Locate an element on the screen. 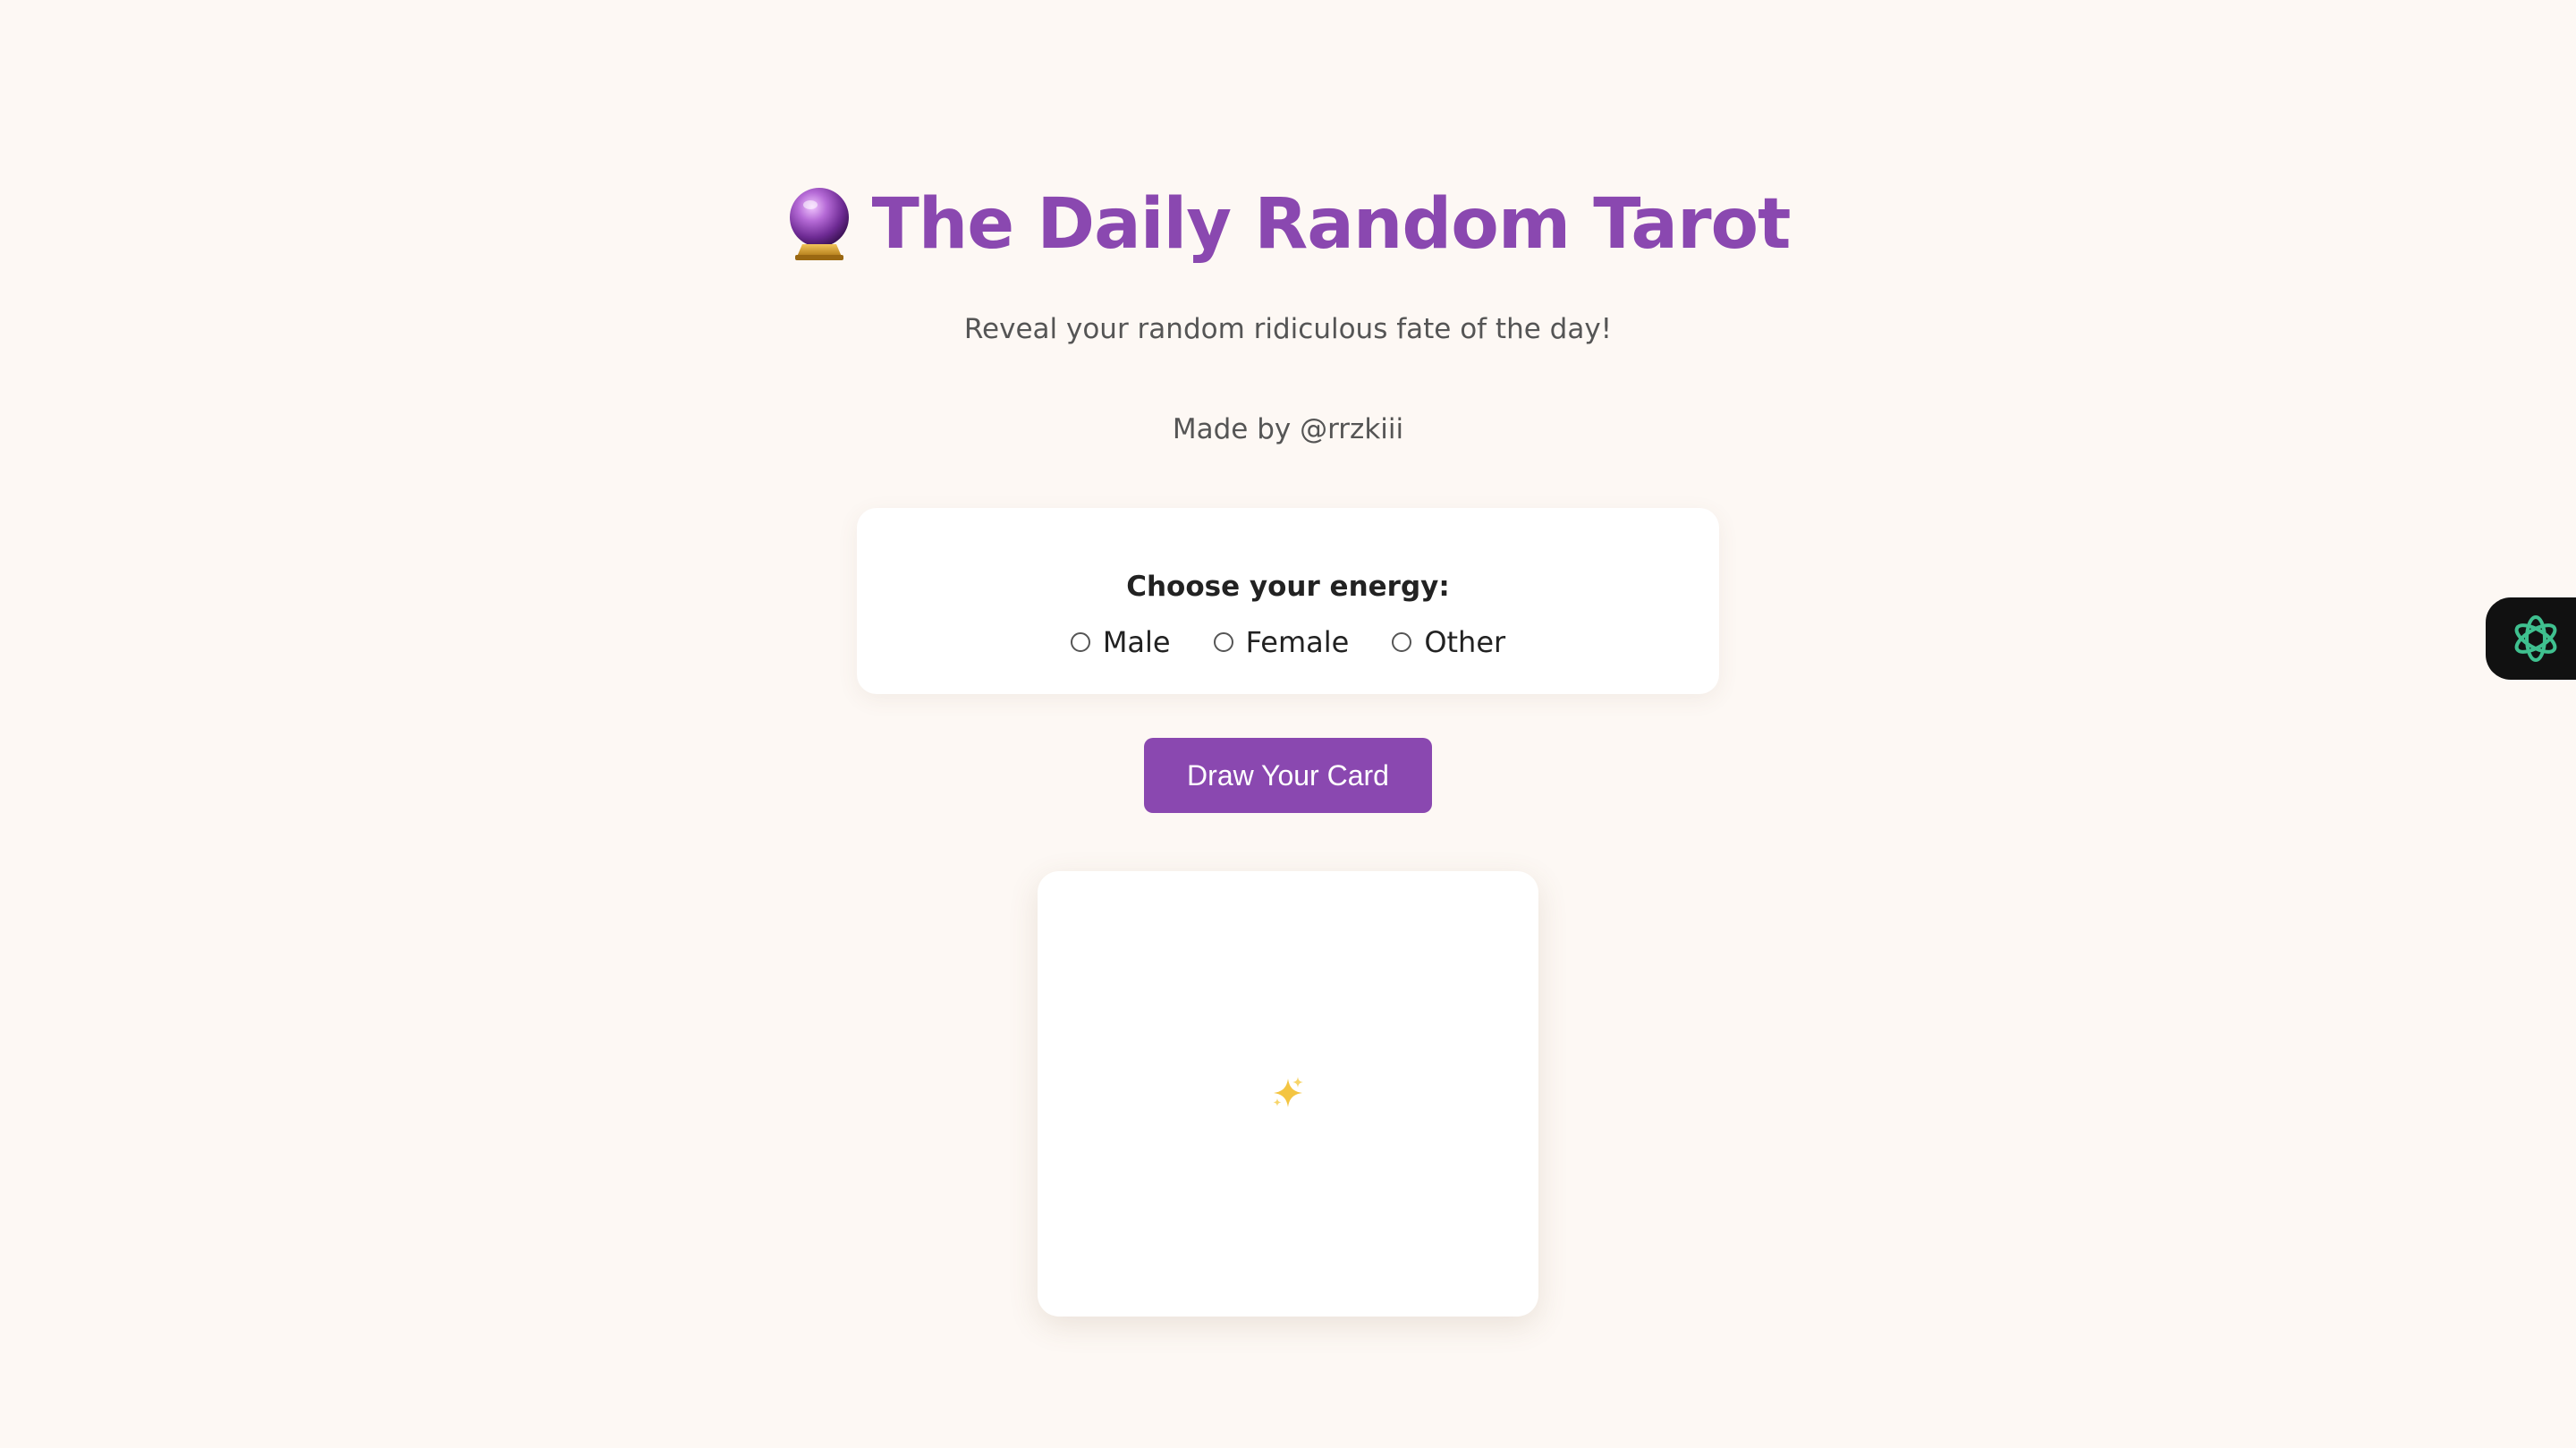  tarot-card-display is located at coordinates (1288, 1094).